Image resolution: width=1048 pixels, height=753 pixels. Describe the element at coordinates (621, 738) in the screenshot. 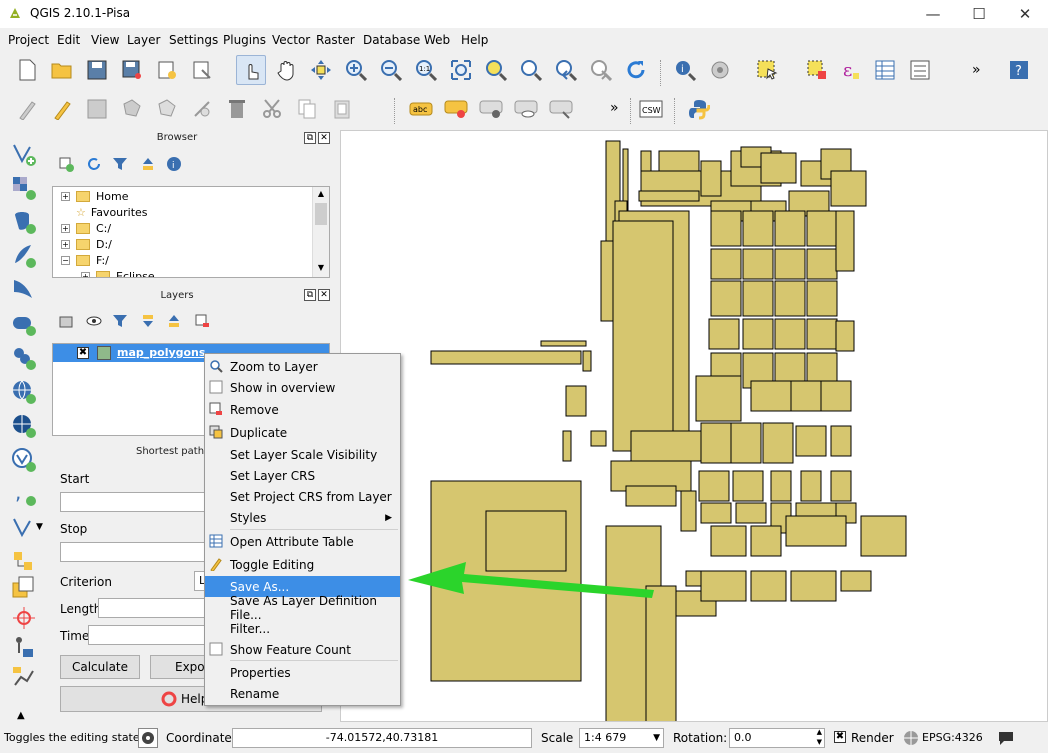

I see `scale-combo: 1:4 679 ▼` at that location.